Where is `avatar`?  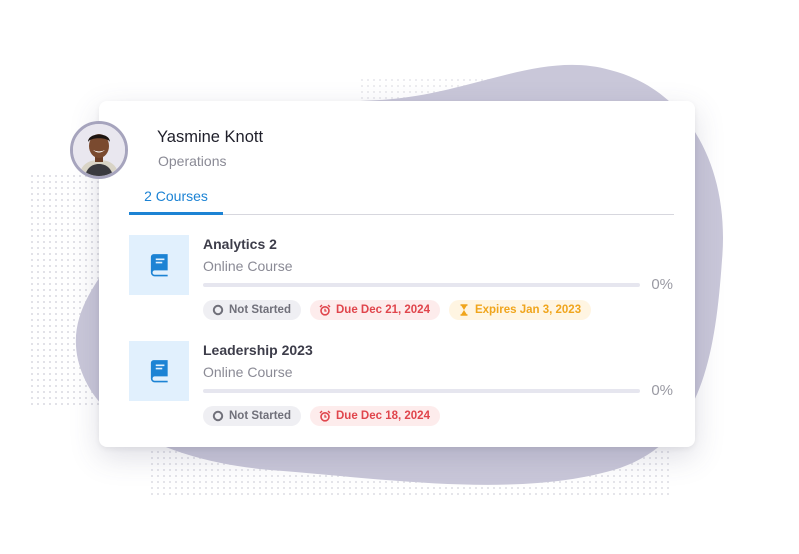
avatar is located at coordinates (99, 150).